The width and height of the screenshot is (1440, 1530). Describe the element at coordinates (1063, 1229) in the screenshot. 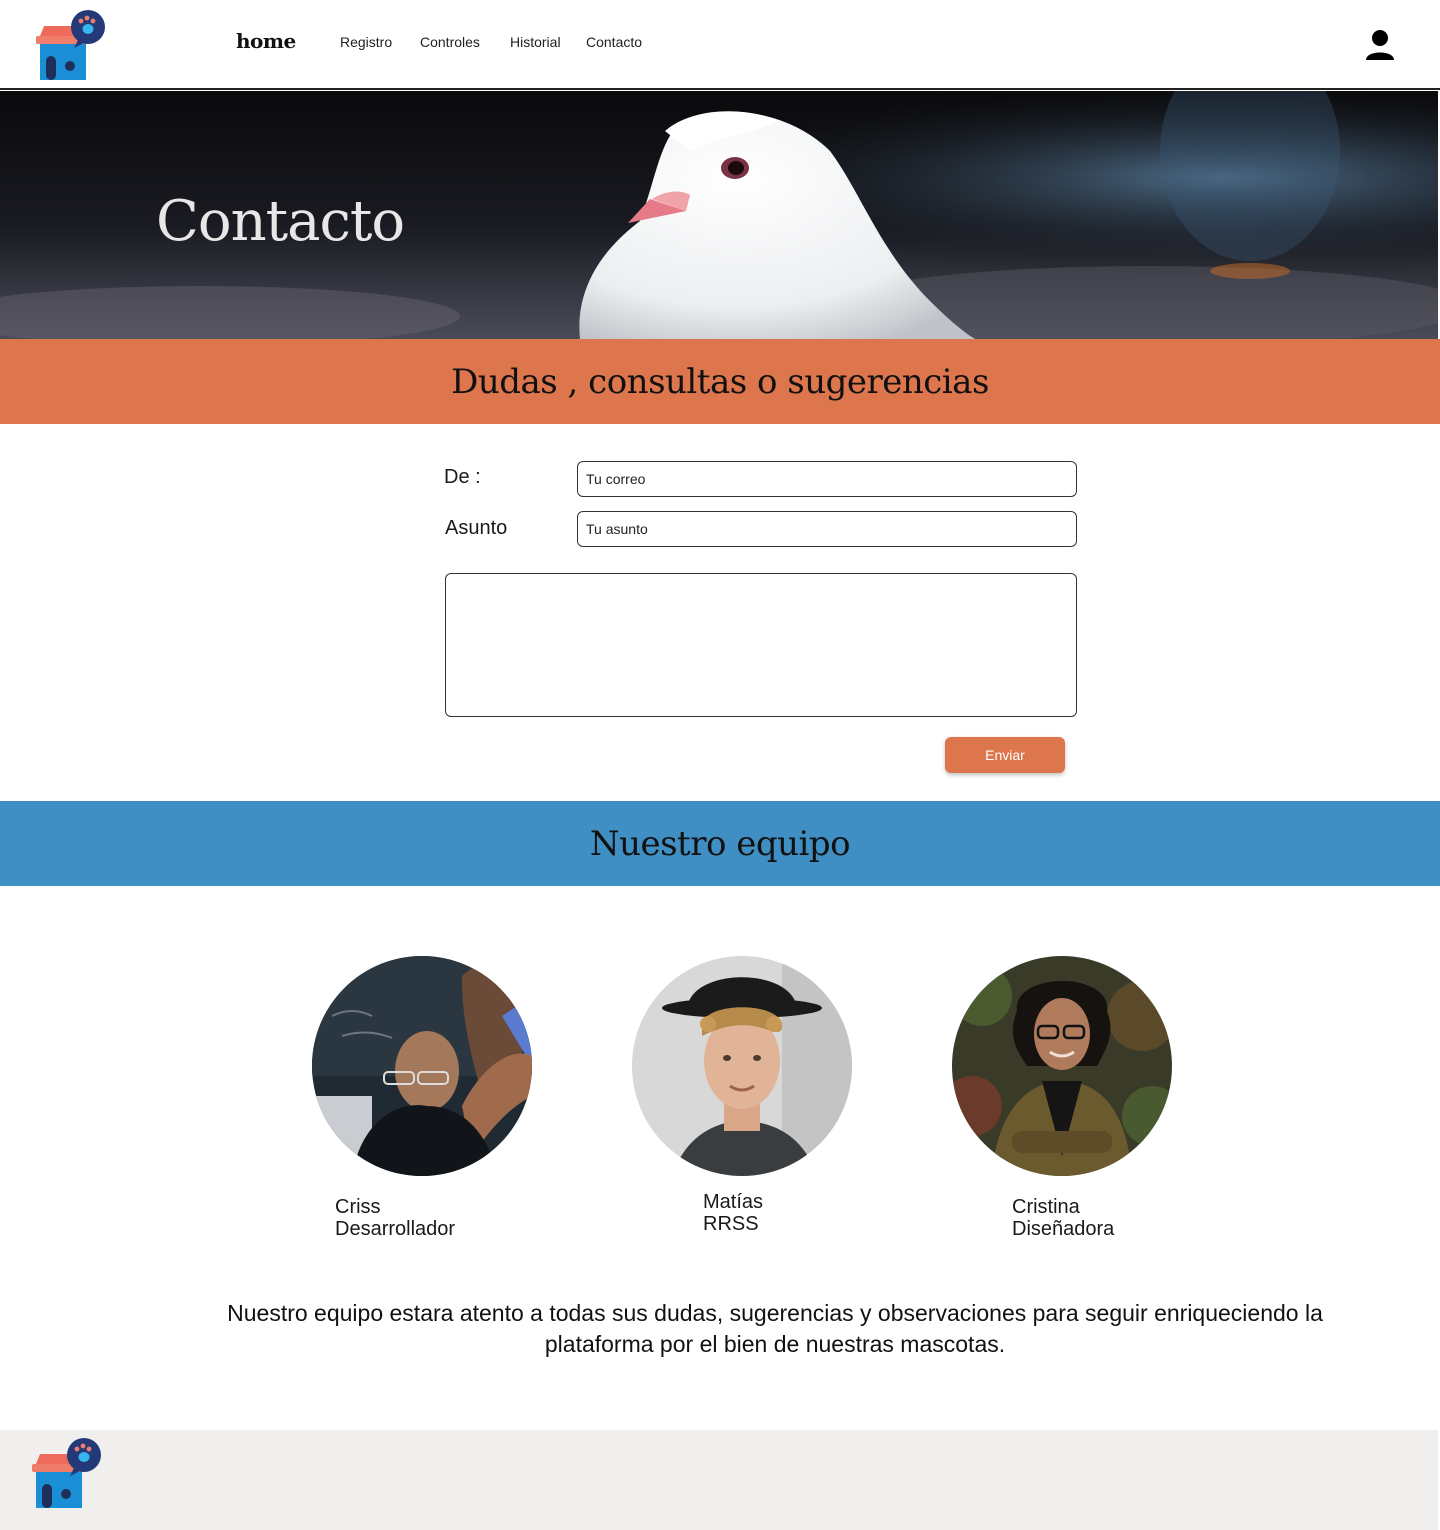

I see `member-role: Diseñadora` at that location.